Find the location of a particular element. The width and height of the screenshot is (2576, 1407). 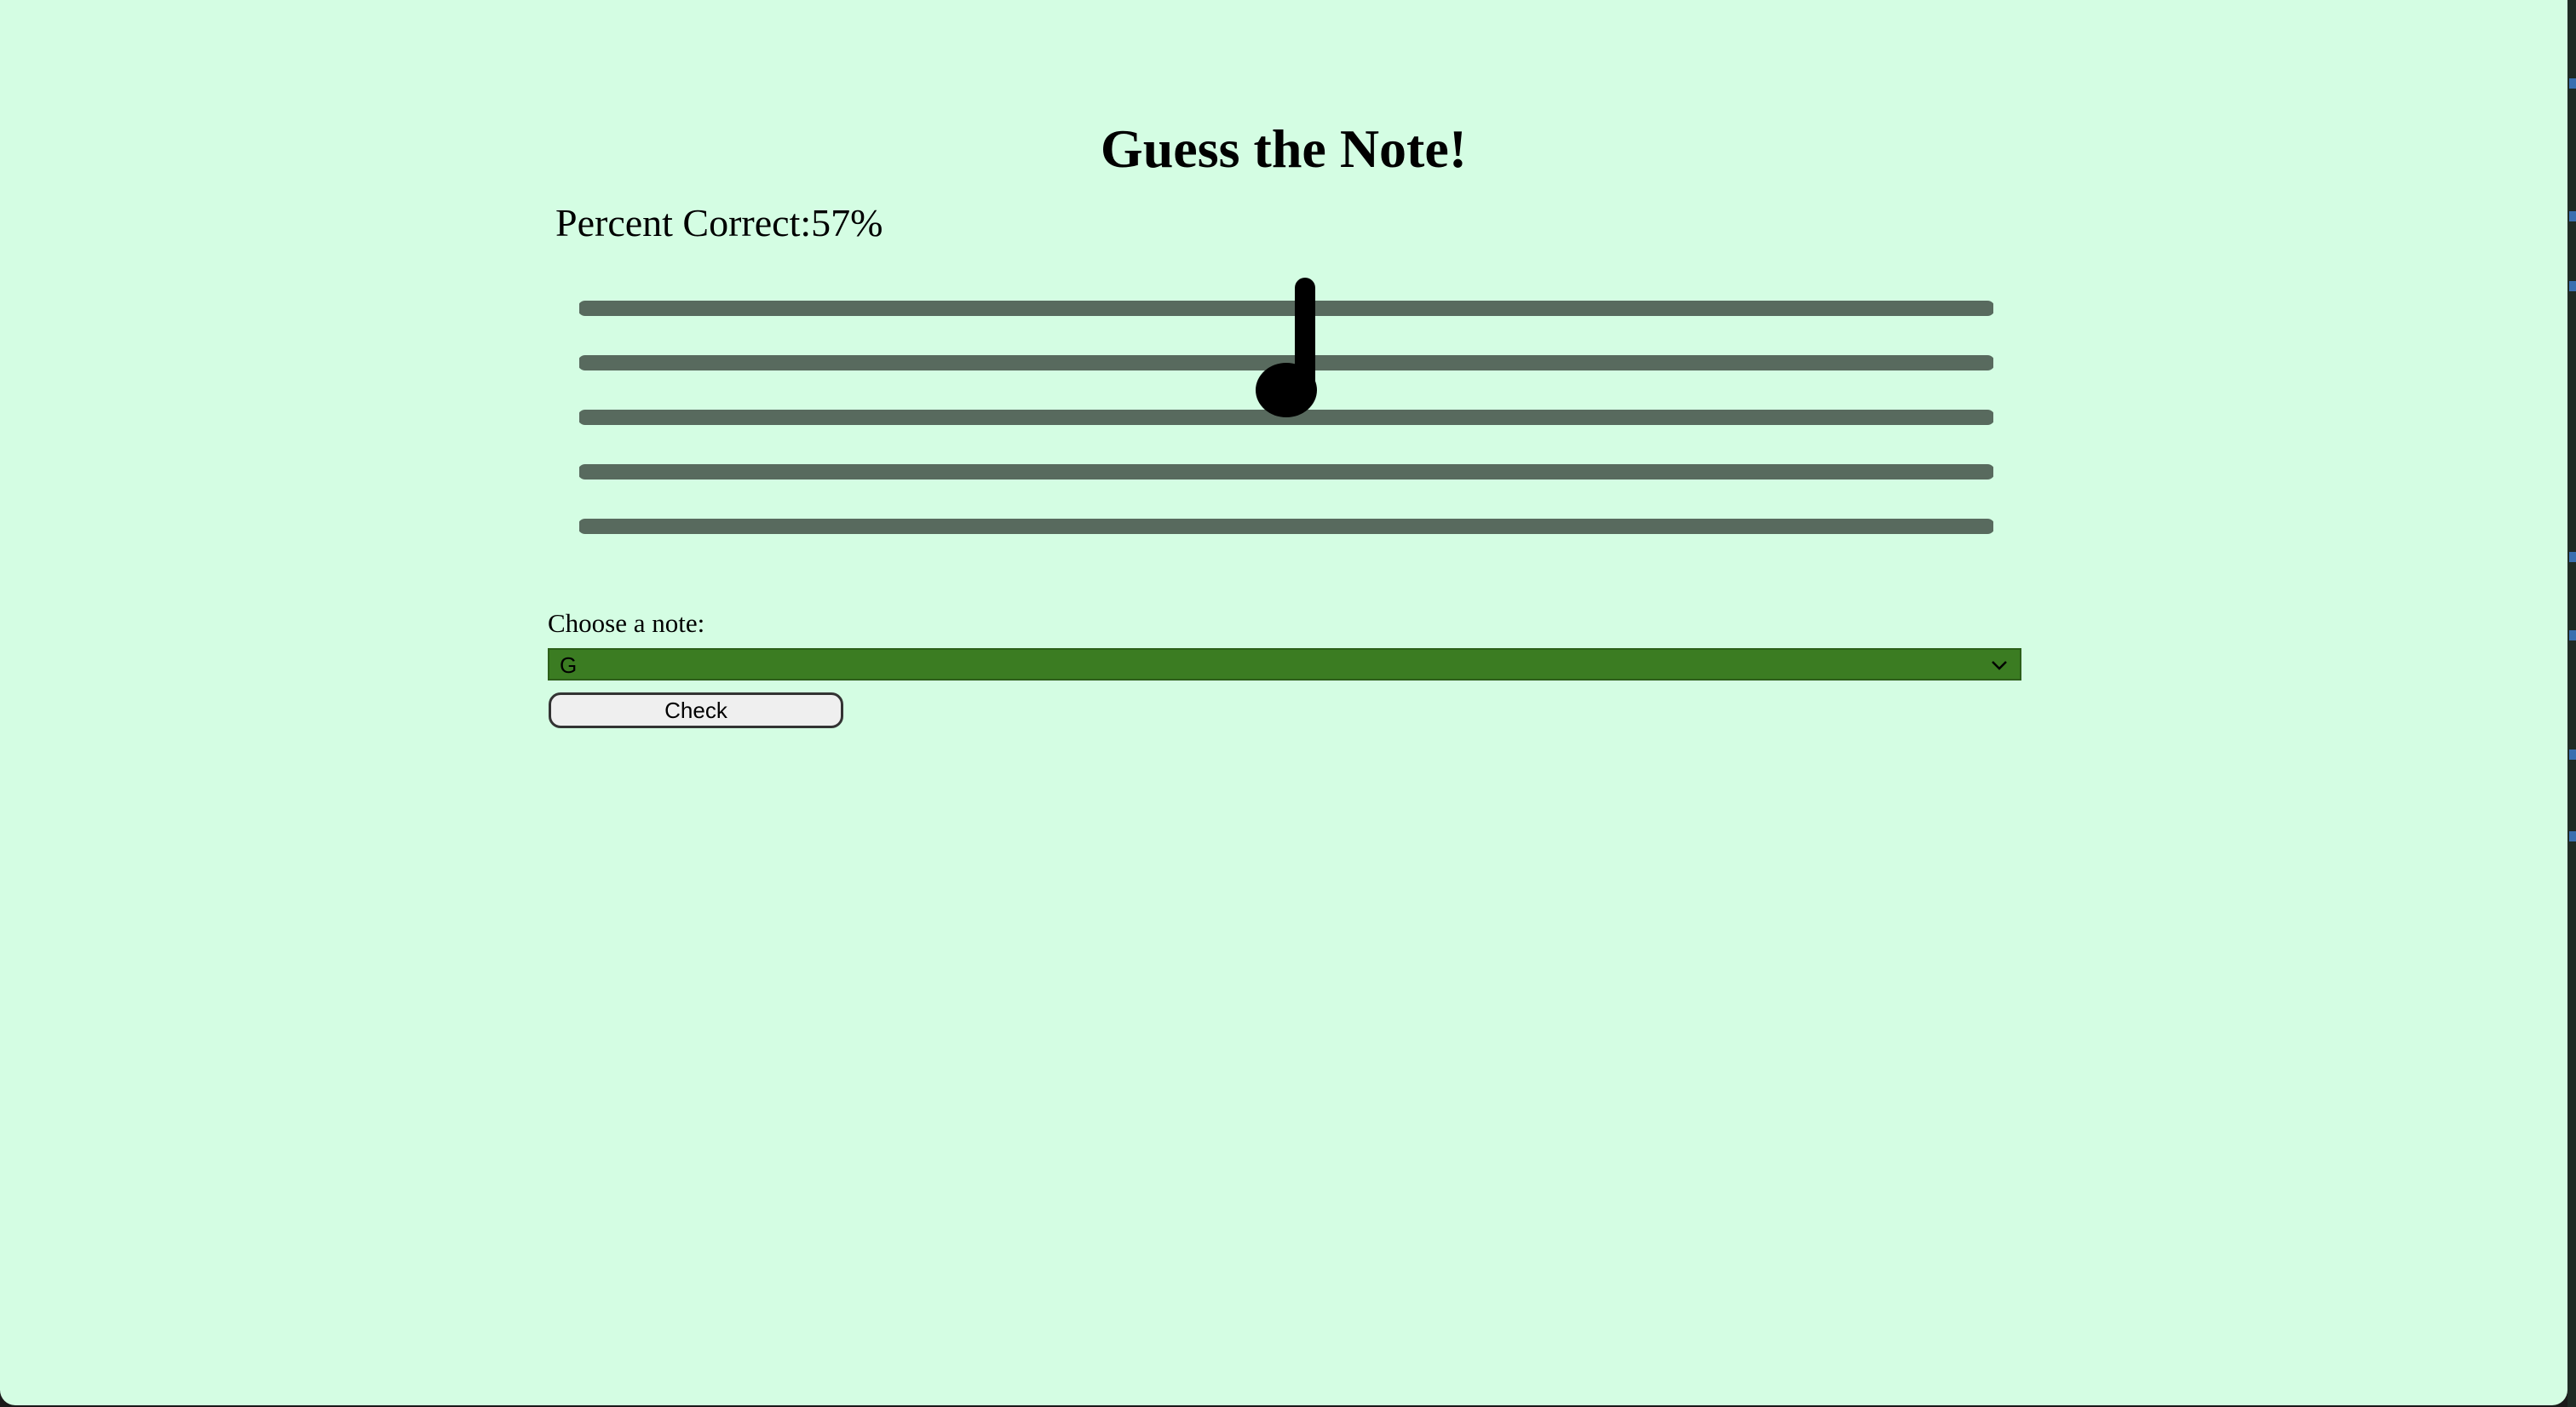

note-select: G is located at coordinates (1285, 664).